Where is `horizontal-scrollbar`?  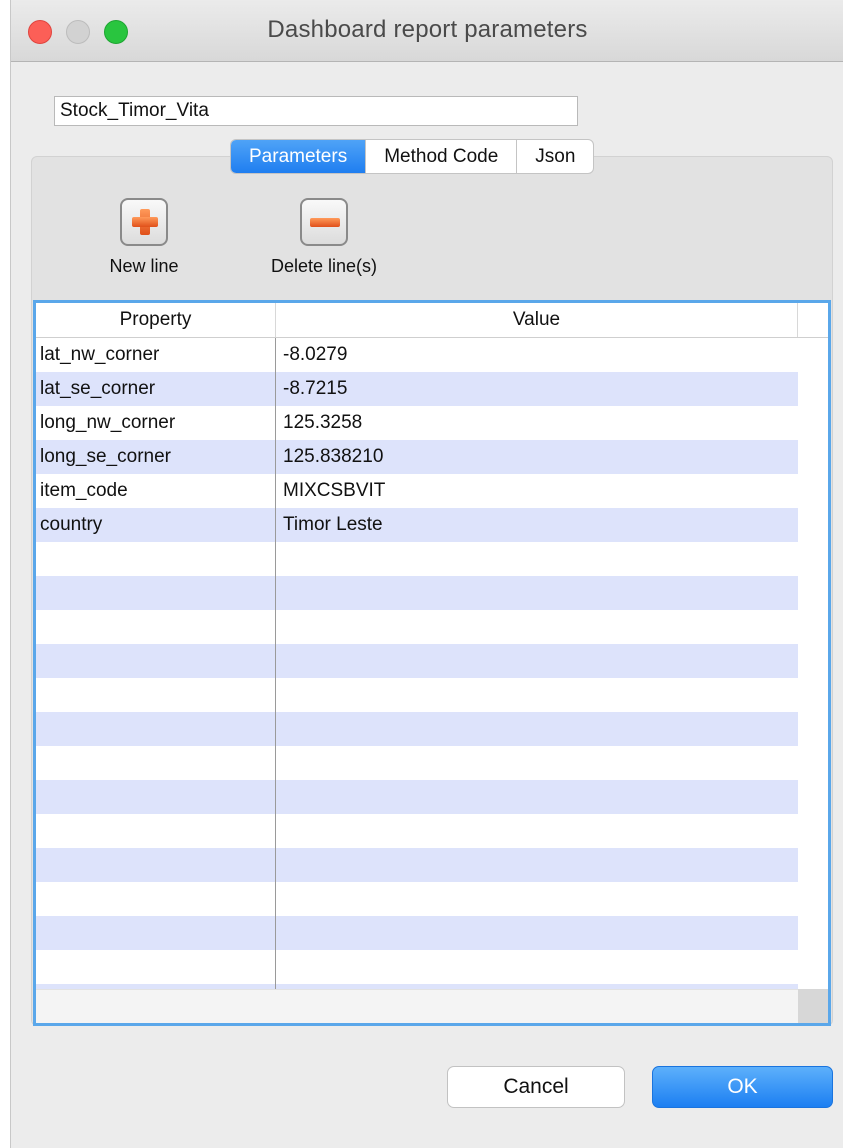 horizontal-scrollbar is located at coordinates (417, 1006).